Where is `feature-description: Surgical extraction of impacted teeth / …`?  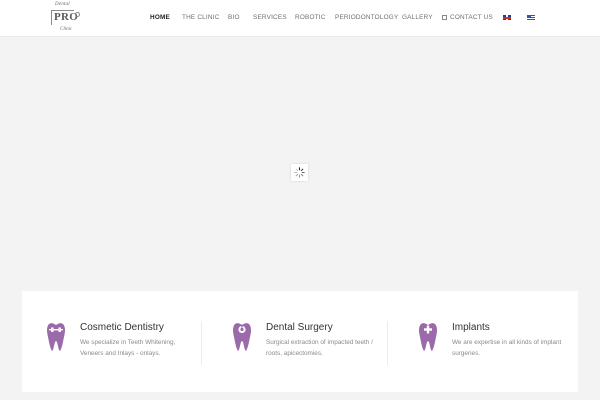 feature-description: Surgical extraction of impacted teeth / … is located at coordinates (319, 348).